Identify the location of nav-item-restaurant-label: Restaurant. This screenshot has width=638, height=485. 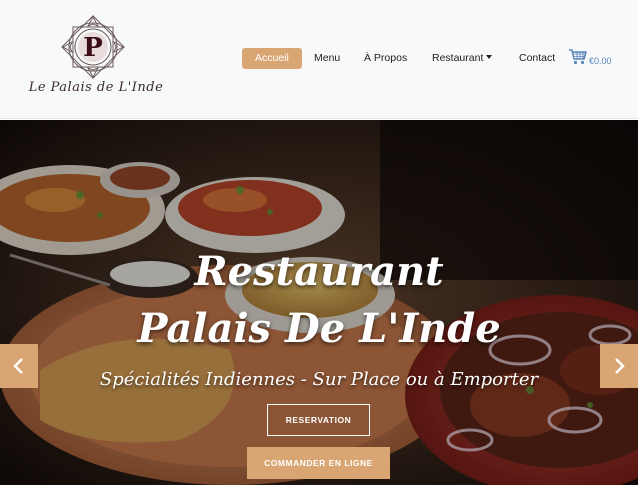
(458, 58).